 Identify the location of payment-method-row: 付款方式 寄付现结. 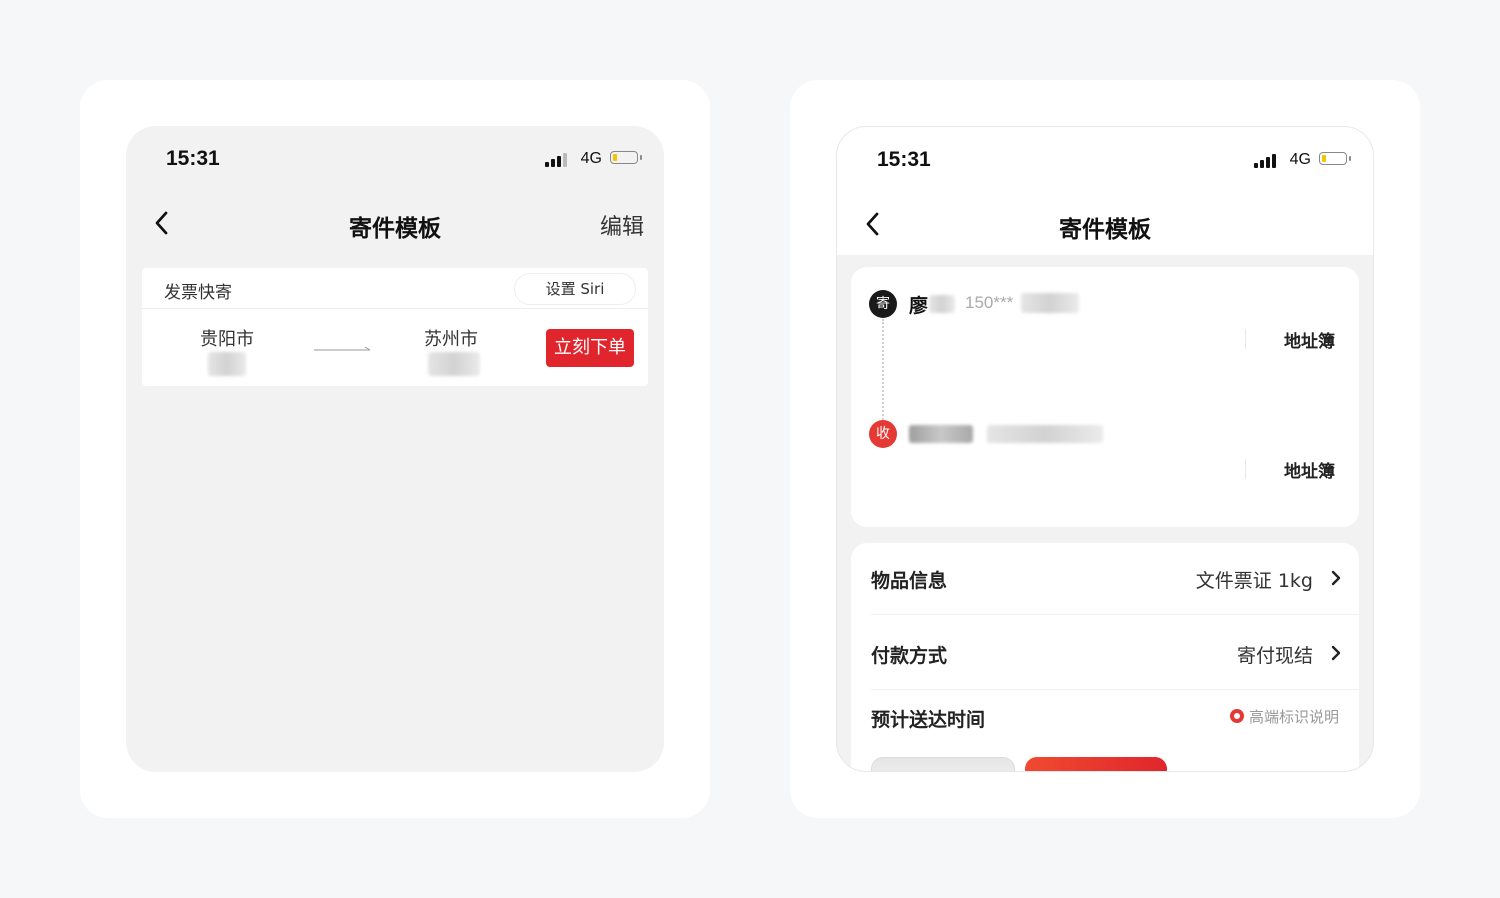
(1105, 654).